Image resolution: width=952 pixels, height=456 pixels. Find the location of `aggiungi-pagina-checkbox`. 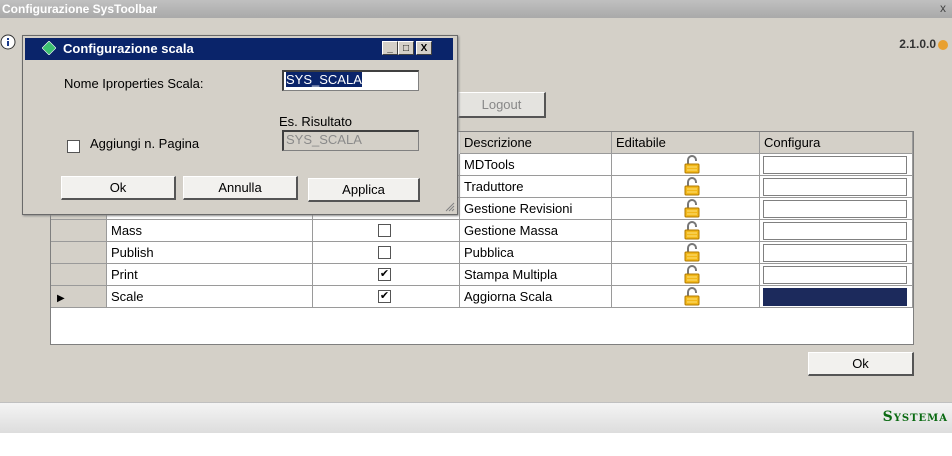

aggiungi-pagina-checkbox is located at coordinates (73, 146).